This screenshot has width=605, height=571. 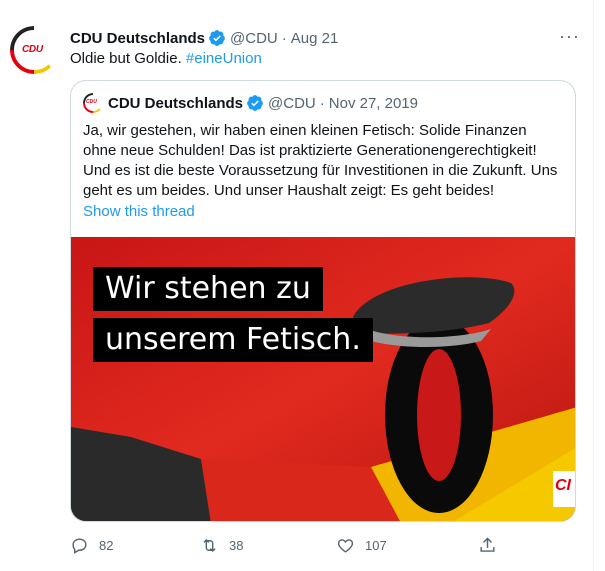 I want to click on retweet-count: 38, so click(x=236, y=545).